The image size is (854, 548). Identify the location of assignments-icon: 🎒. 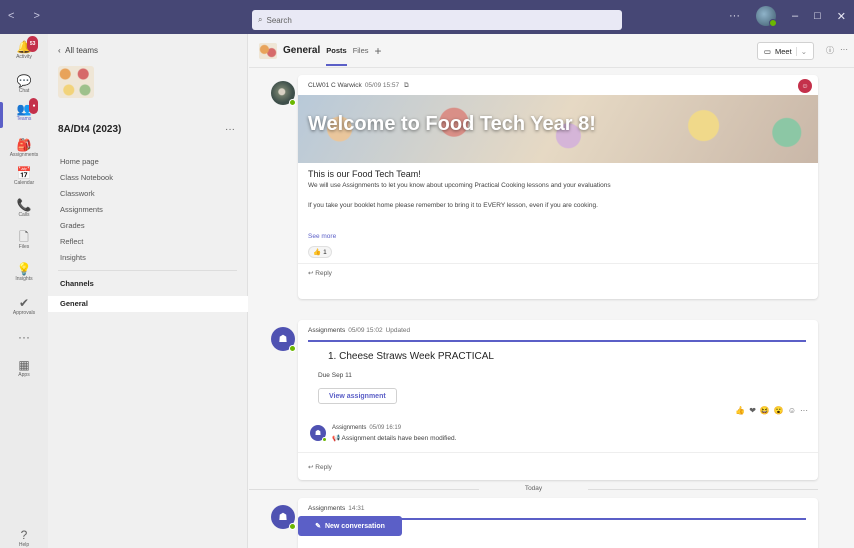
(24, 145).